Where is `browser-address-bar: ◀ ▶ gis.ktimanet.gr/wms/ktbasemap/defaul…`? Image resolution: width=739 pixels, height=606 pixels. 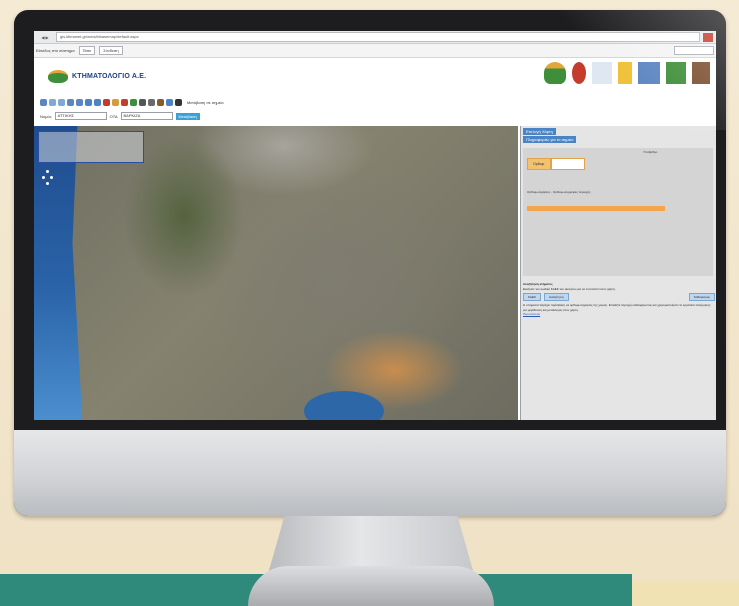
browser-address-bar: ◀ ▶ gis.ktimanet.gr/wms/ktbasemap/defaul… is located at coordinates (375, 37).